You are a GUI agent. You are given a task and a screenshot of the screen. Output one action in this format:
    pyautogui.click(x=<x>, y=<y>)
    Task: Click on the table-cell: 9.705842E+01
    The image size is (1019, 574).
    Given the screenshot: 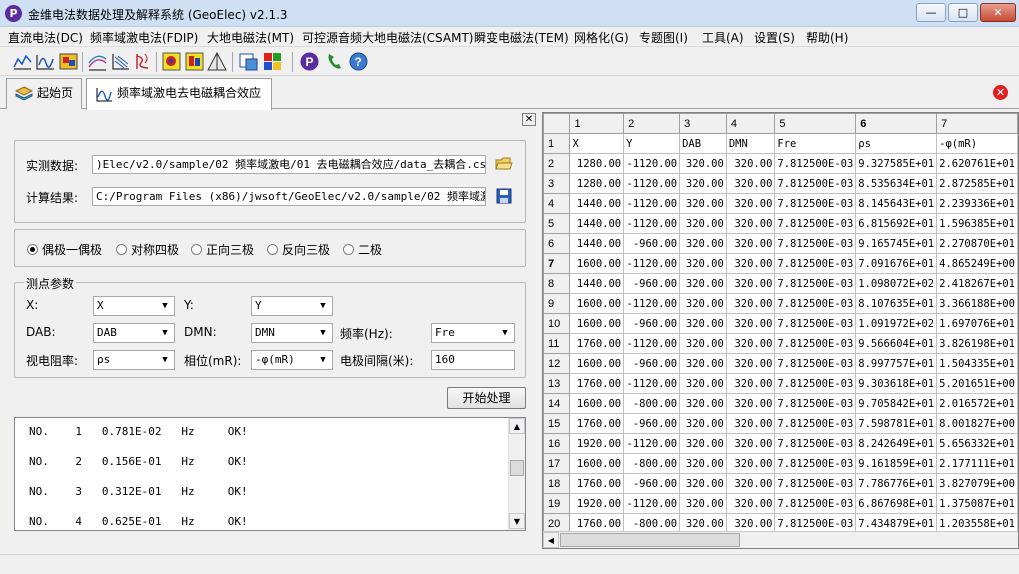 What is the action you would take?
    pyautogui.click(x=896, y=403)
    